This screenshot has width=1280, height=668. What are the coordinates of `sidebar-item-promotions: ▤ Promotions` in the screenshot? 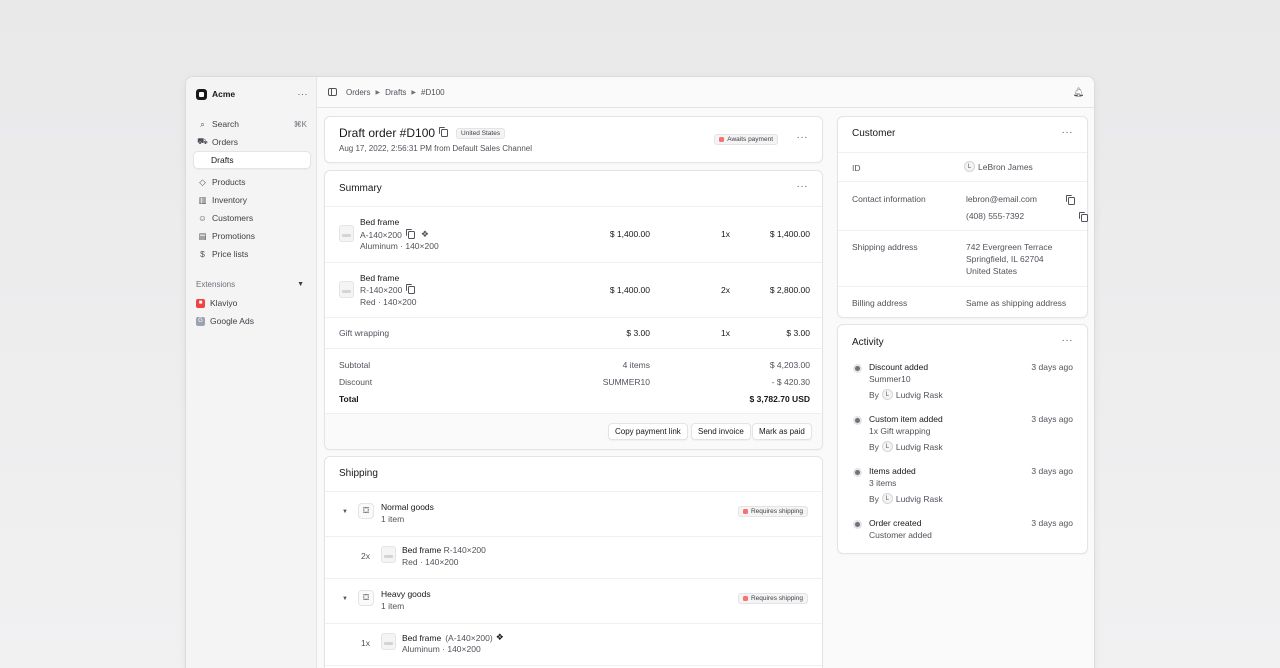 It's located at (252, 236).